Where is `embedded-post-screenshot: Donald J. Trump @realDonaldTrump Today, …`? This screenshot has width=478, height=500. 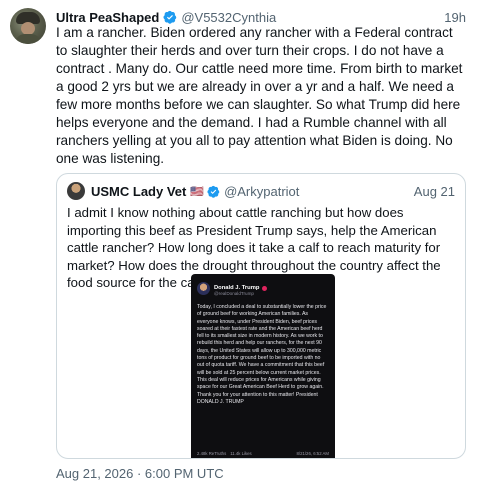 embedded-post-screenshot: Donald J. Trump @realDonaldTrump Today, … is located at coordinates (263, 366).